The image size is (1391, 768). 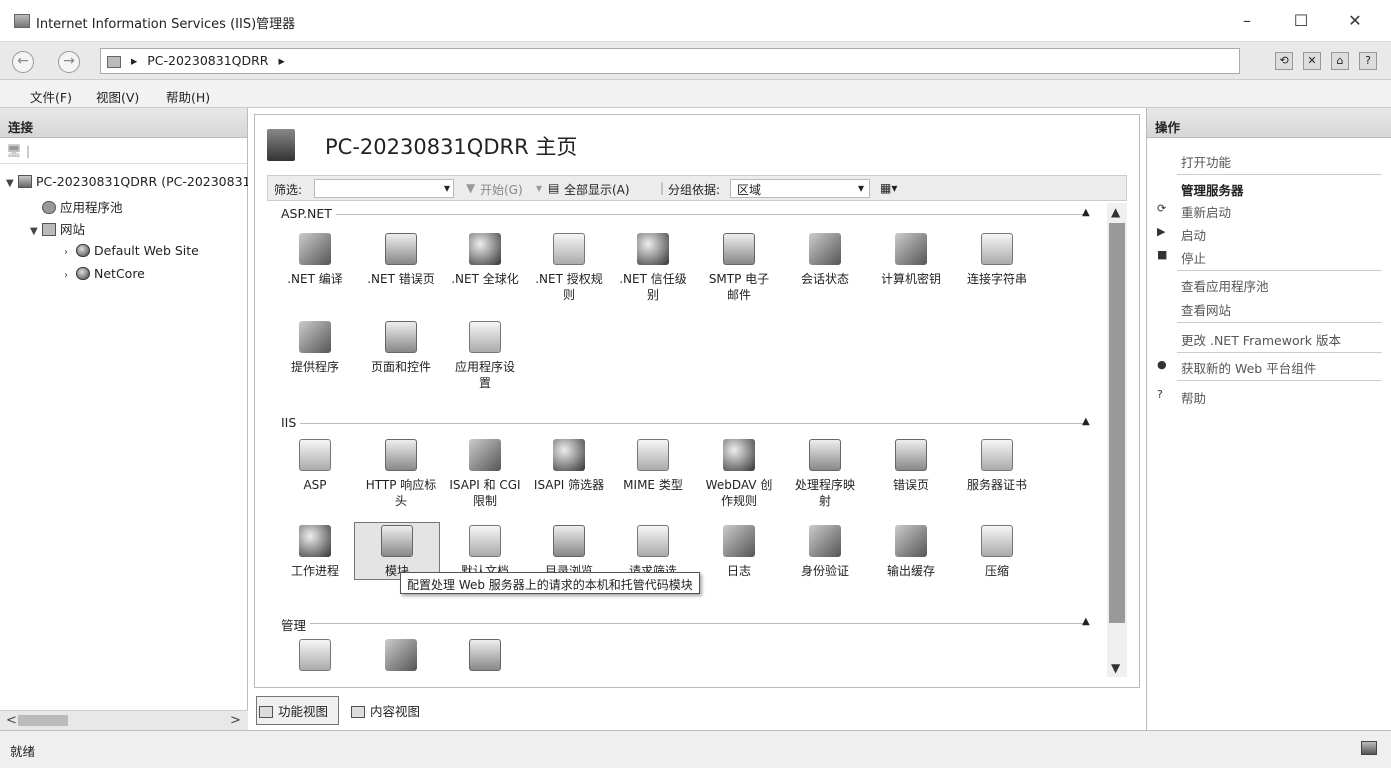 I want to click on feature-request-filtering: 请求筛选, so click(x=653, y=552).